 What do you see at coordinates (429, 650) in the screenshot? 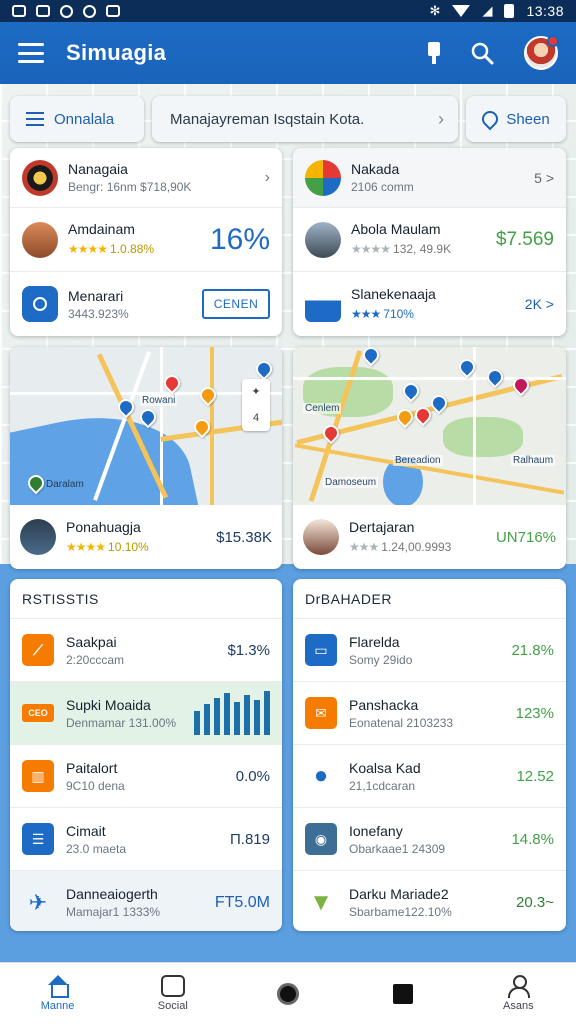
I see `list-item: ▭ Flarelda Somy 29ido 21.8%` at bounding box center [429, 650].